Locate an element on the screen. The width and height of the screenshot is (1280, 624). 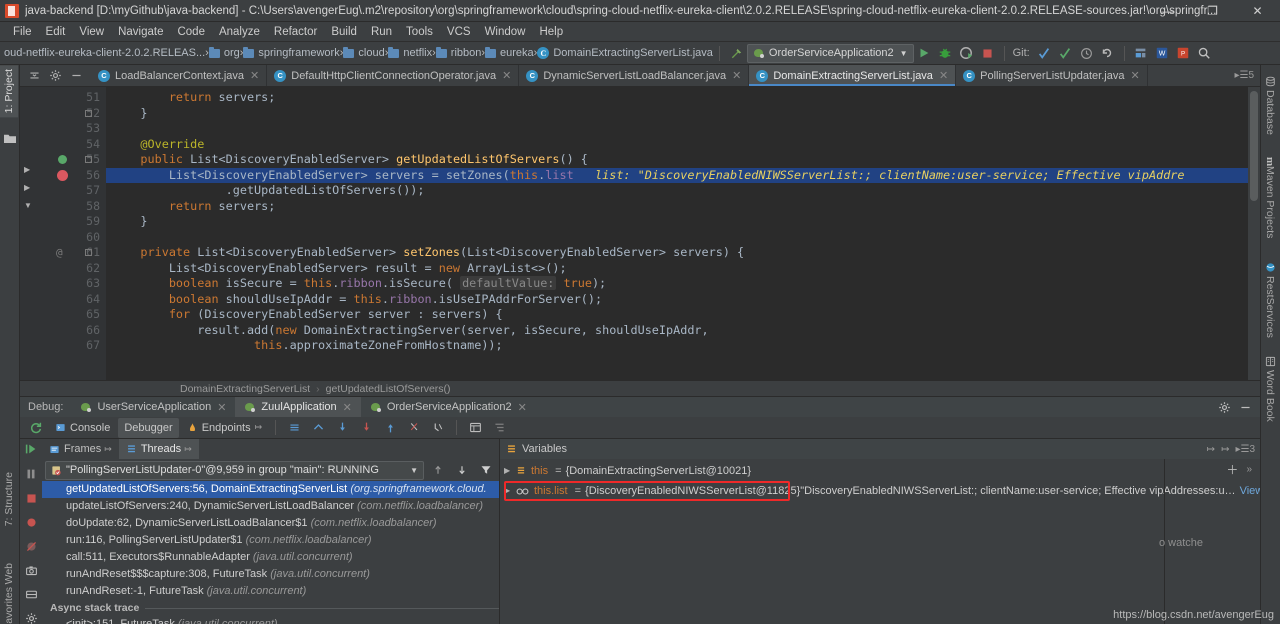
crumb-4: netflix is located at coordinates (410, 52).